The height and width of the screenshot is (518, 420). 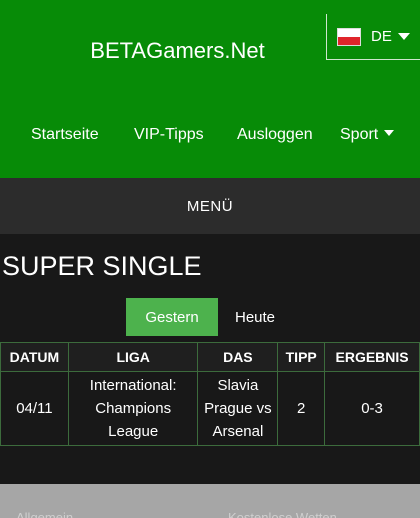 I want to click on nav-item-ausloggen: Ausloggen, so click(x=275, y=135).